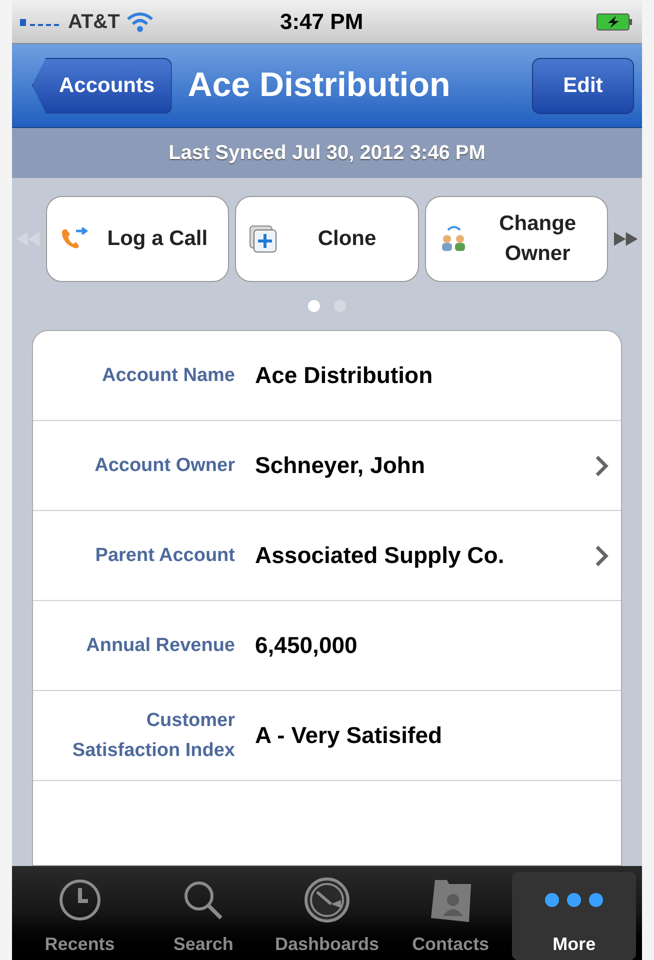 This screenshot has height=960, width=654. I want to click on scroll-right-icon, so click(626, 239).